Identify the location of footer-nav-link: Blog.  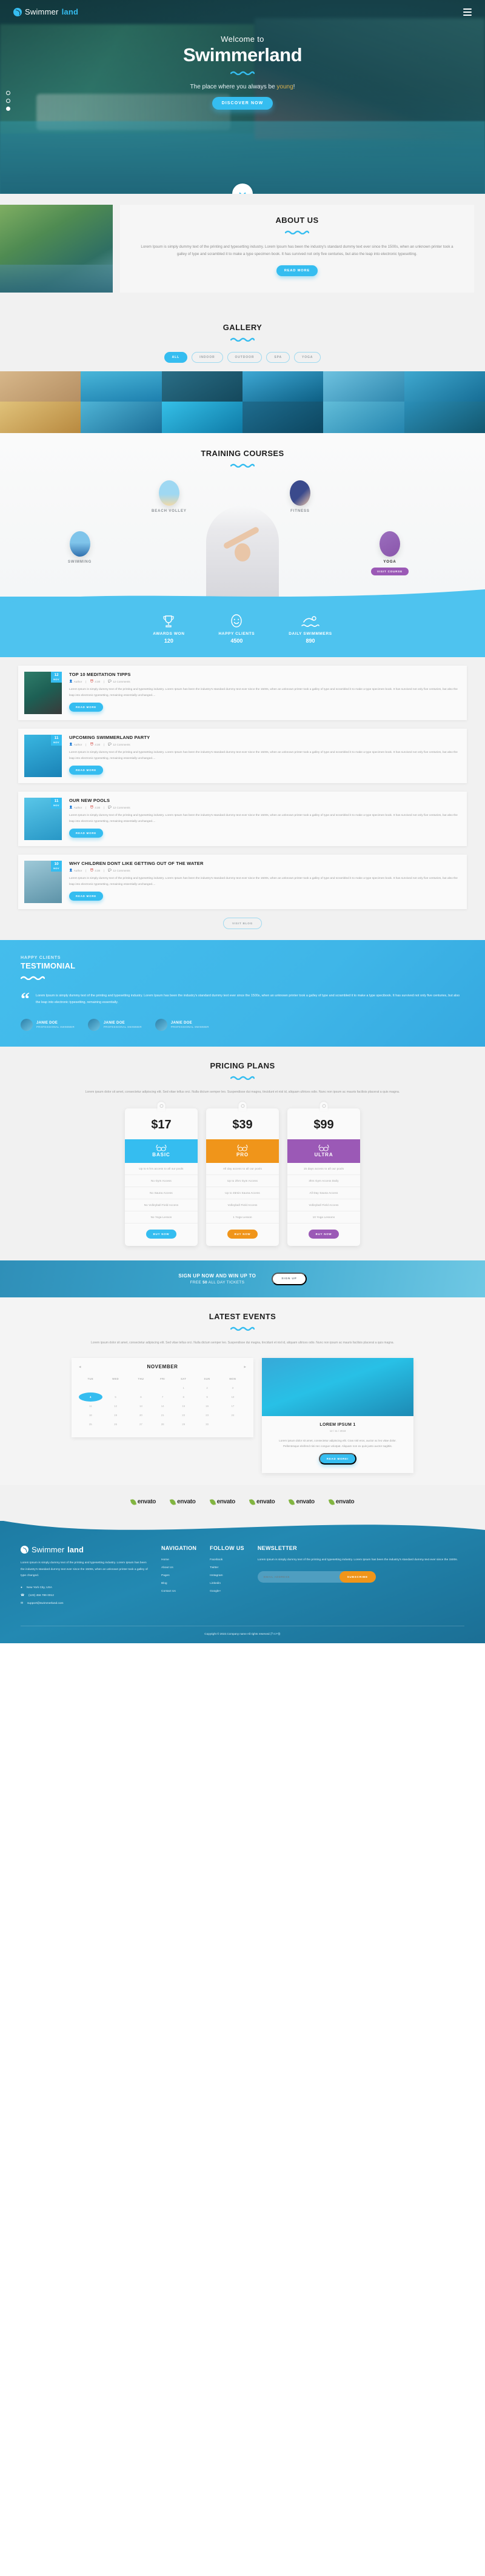
(178, 1583).